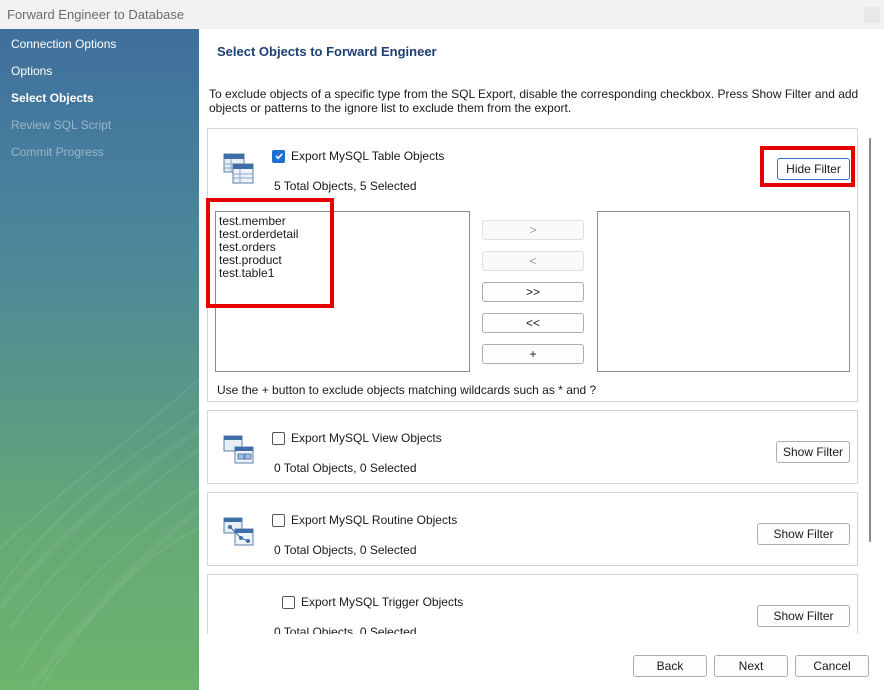 The width and height of the screenshot is (884, 690). I want to click on add-wildcard-button: +, so click(533, 354).